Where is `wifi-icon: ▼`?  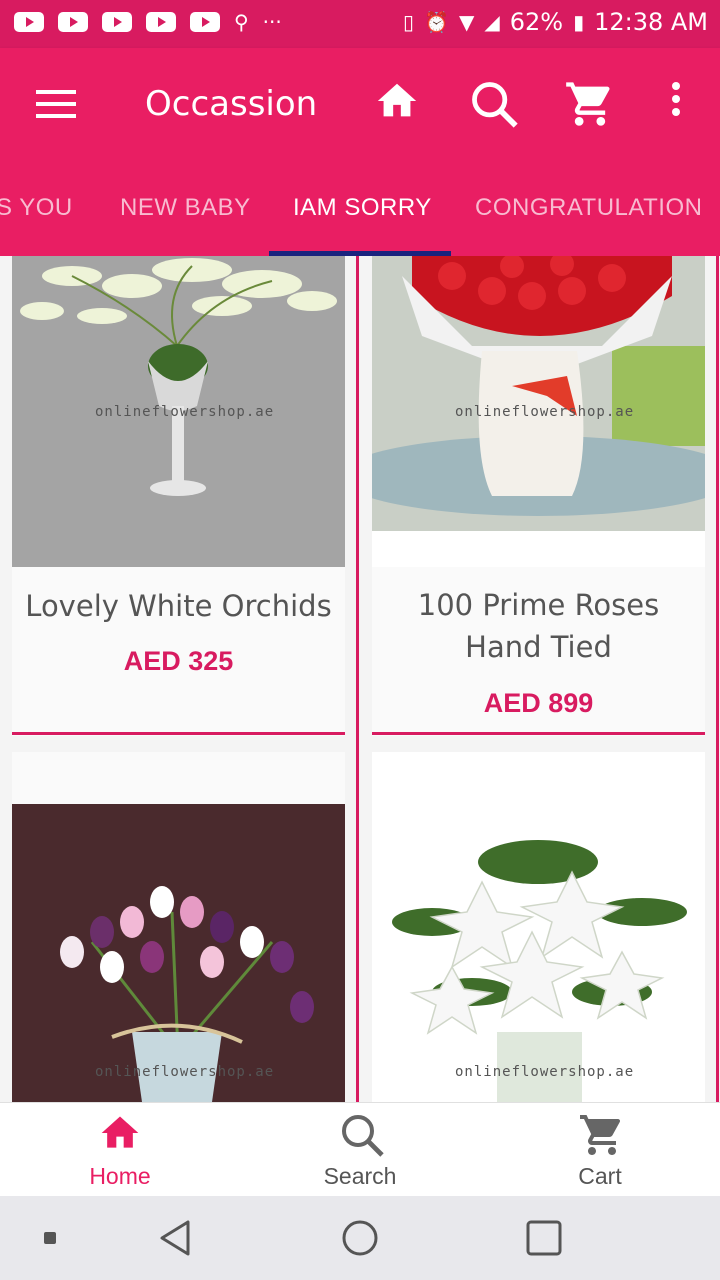 wifi-icon: ▼ is located at coordinates (466, 22).